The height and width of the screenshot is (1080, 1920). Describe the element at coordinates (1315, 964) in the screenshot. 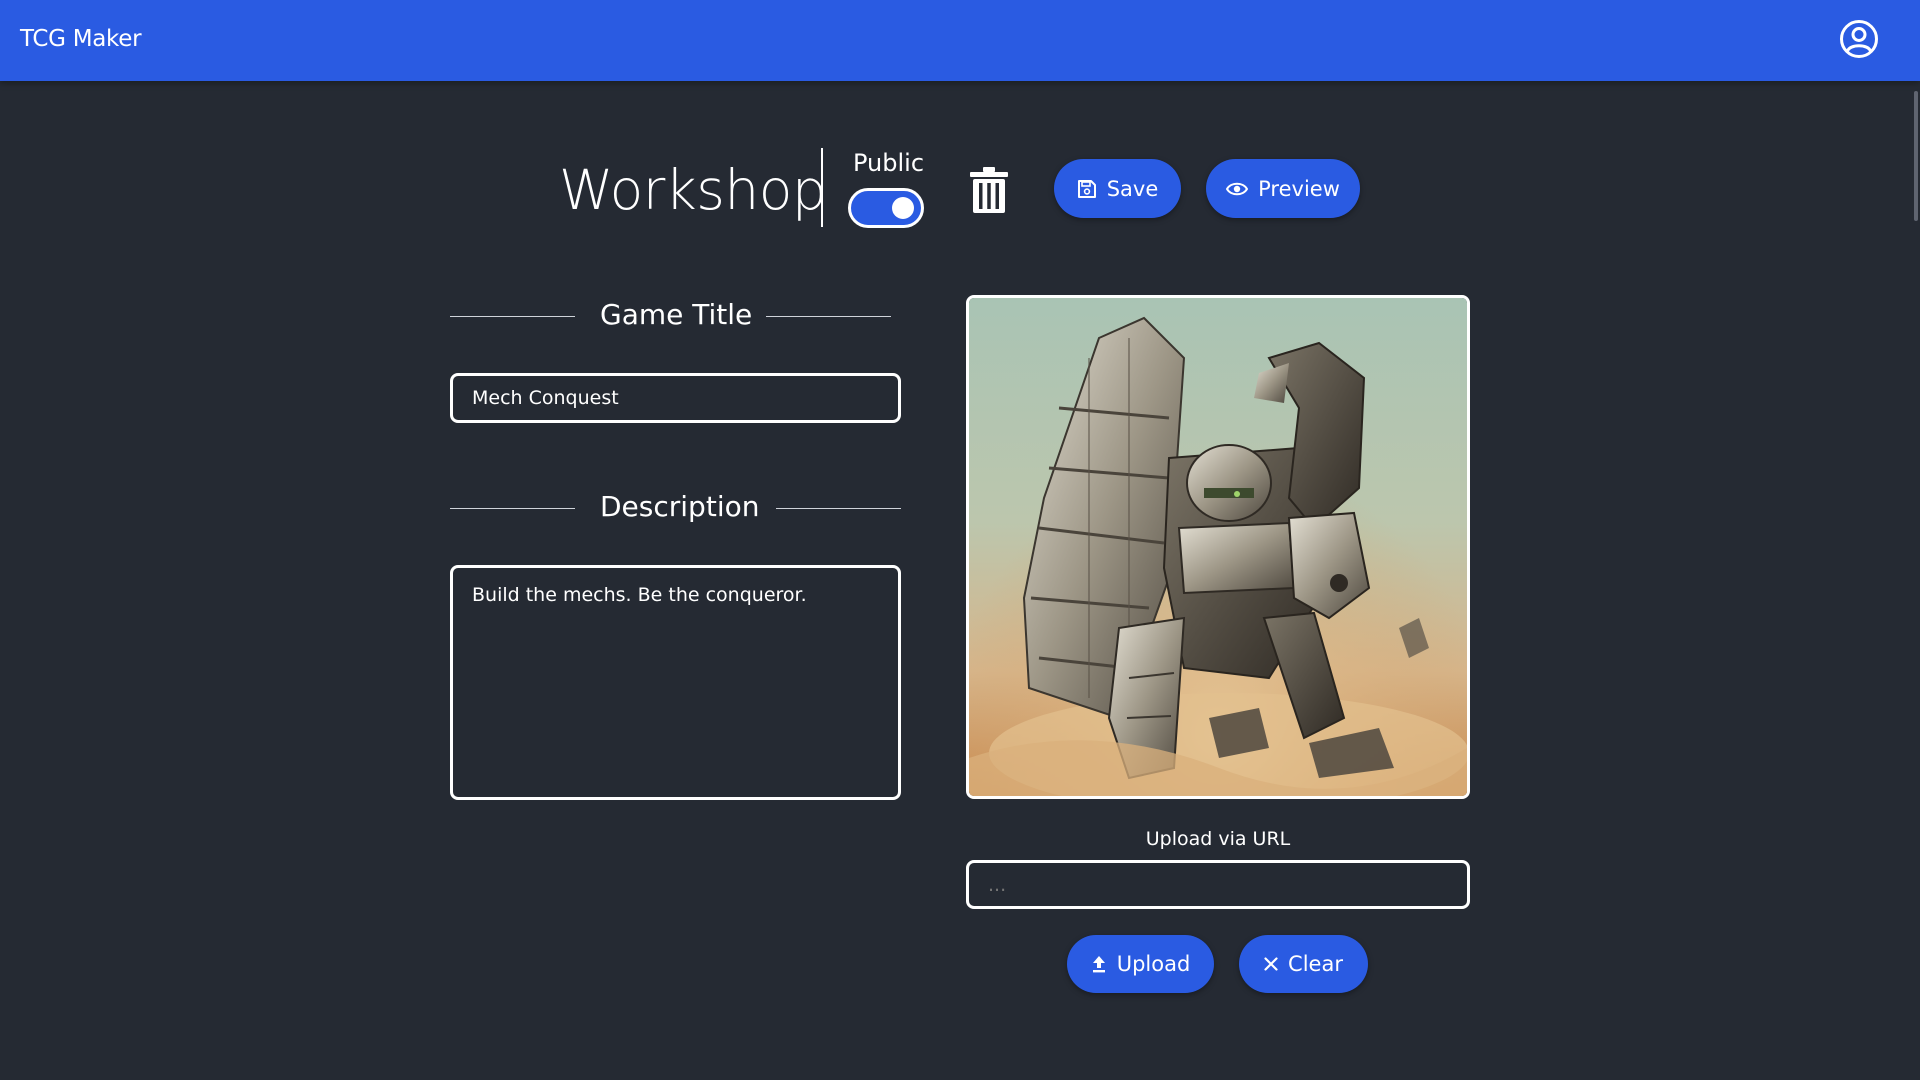

I see `clear-label: Clear` at that location.